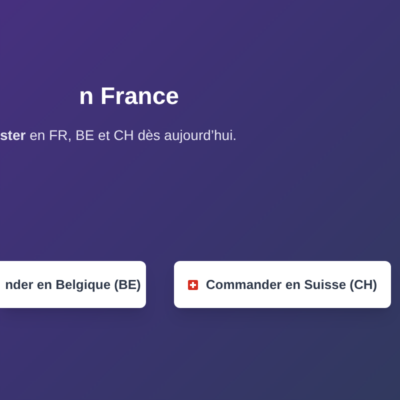 This screenshot has height=400, width=400. Describe the element at coordinates (119, 135) in the screenshot. I see `hero-subtitle: ster en FR, BE et CH dès aujourd’hui.` at that location.